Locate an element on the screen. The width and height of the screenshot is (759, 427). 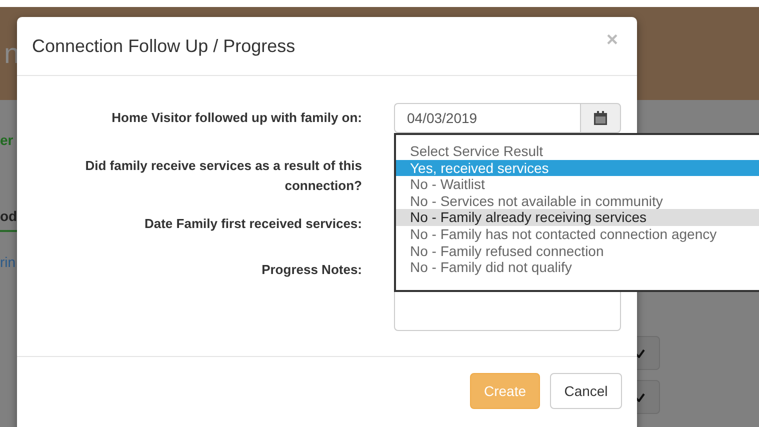
field-label: Progress Notes: is located at coordinates (311, 270).